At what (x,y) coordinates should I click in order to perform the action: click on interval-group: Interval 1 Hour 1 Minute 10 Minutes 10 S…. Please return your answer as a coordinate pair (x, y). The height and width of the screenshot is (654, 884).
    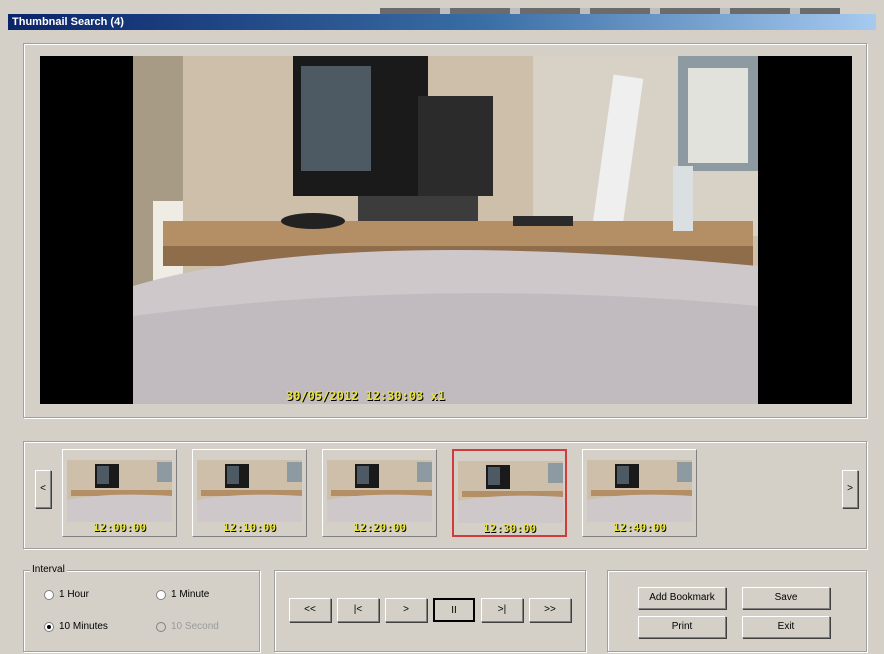
    Looking at the image, I should click on (141, 608).